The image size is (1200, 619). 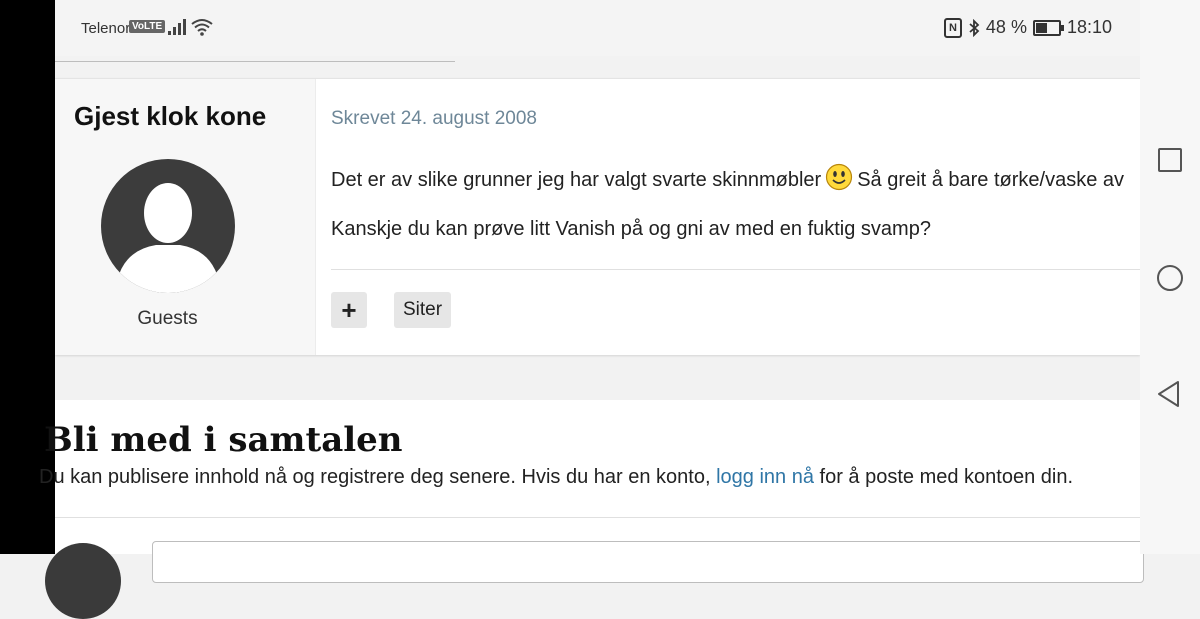 What do you see at coordinates (168, 238) in the screenshot?
I see `person-silhouette-icon` at bounding box center [168, 238].